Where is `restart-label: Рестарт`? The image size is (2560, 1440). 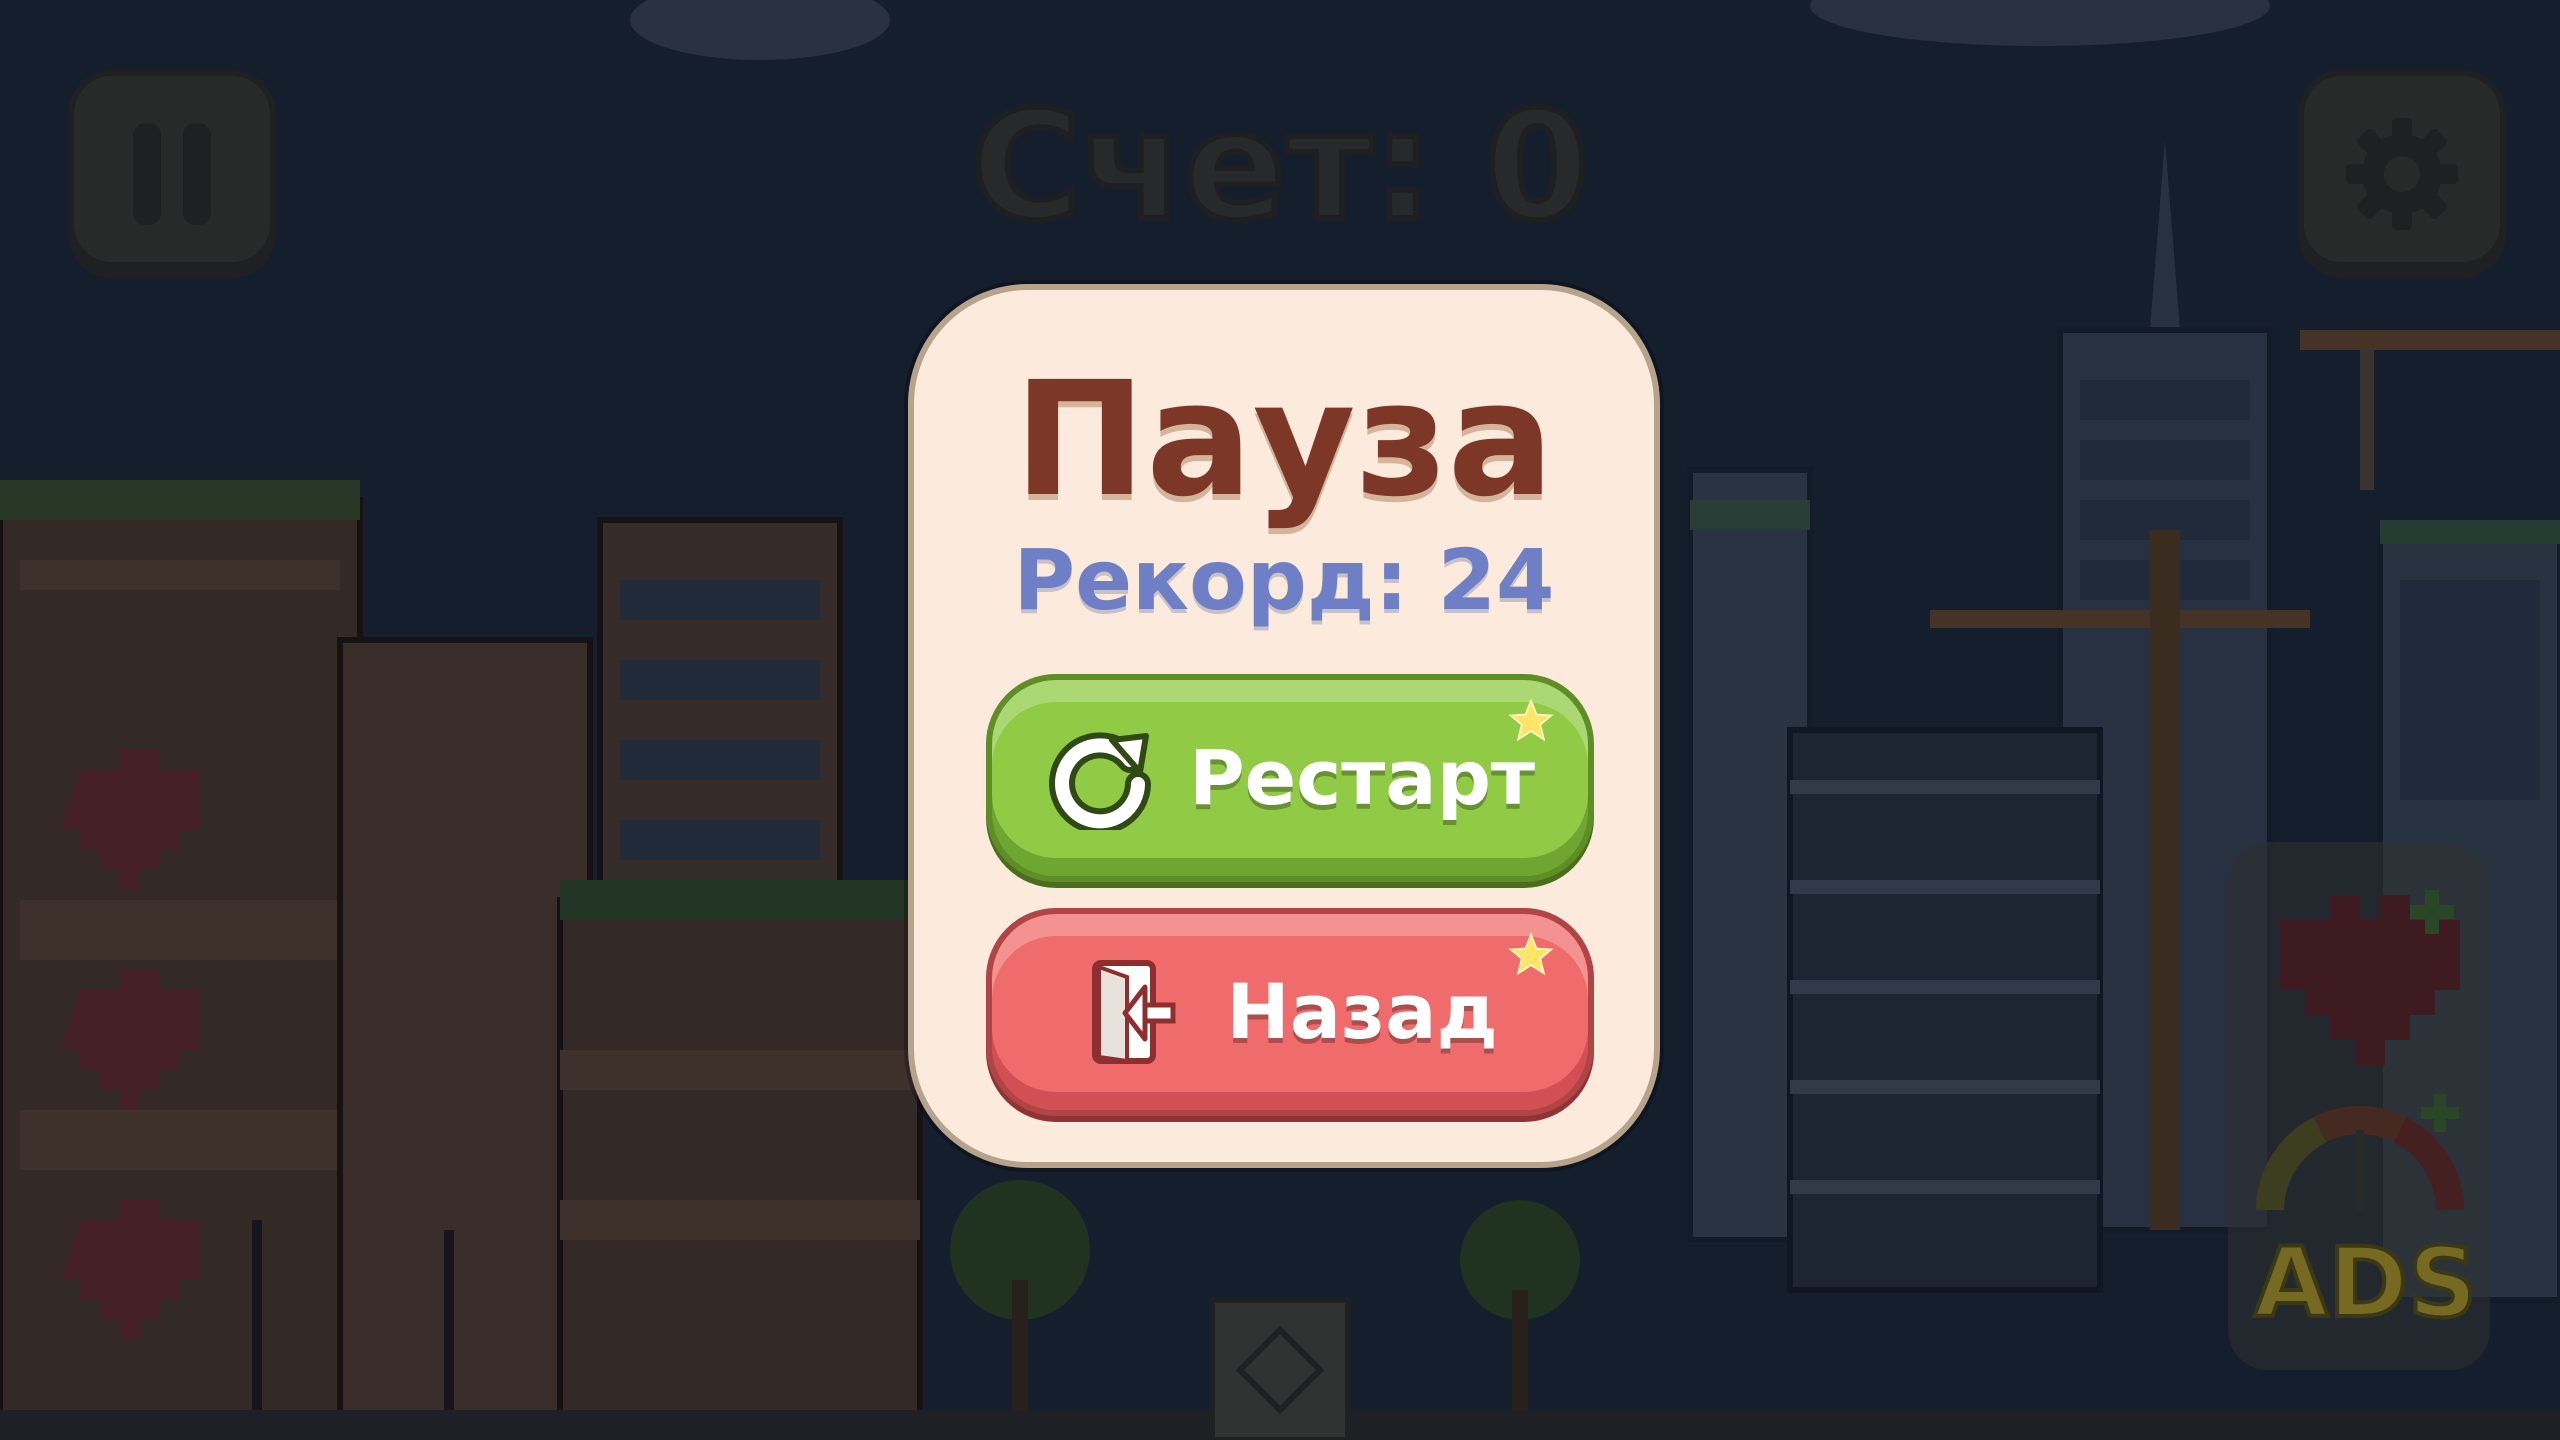 restart-label: Рестарт is located at coordinates (1362, 777).